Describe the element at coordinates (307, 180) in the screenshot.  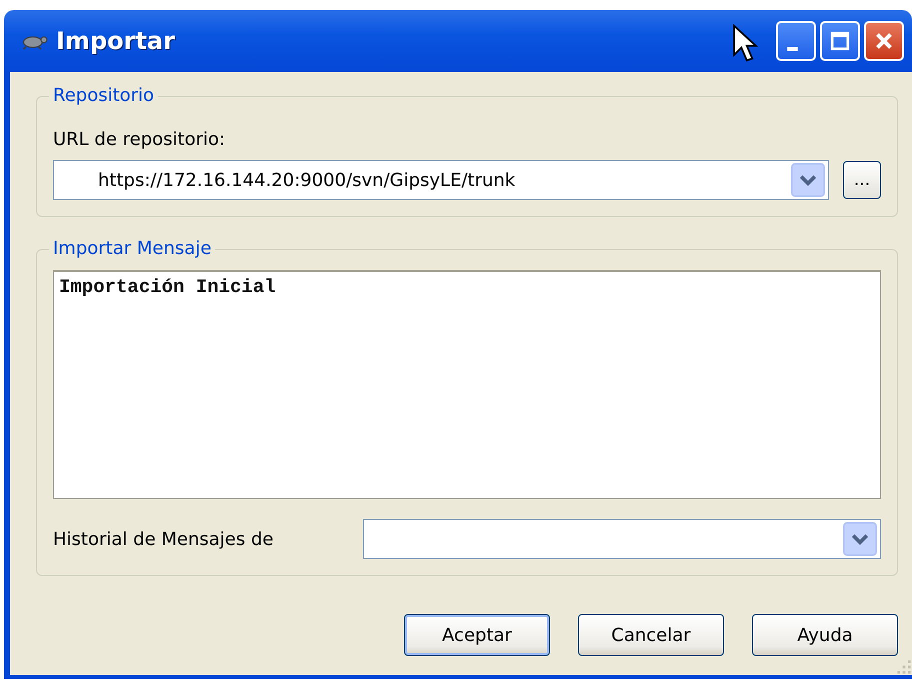
I see `url-value: https://172.16.144.20:9000/svn/GipsyLE/trunk` at that location.